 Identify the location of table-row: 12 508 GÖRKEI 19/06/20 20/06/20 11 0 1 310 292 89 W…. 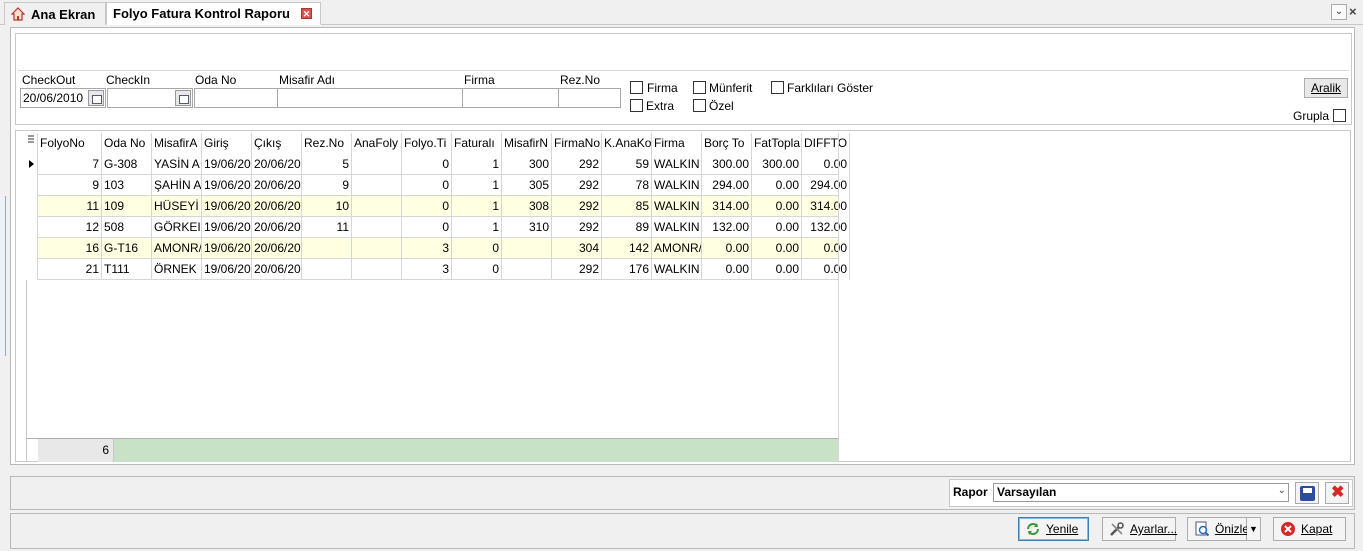
(438, 227).